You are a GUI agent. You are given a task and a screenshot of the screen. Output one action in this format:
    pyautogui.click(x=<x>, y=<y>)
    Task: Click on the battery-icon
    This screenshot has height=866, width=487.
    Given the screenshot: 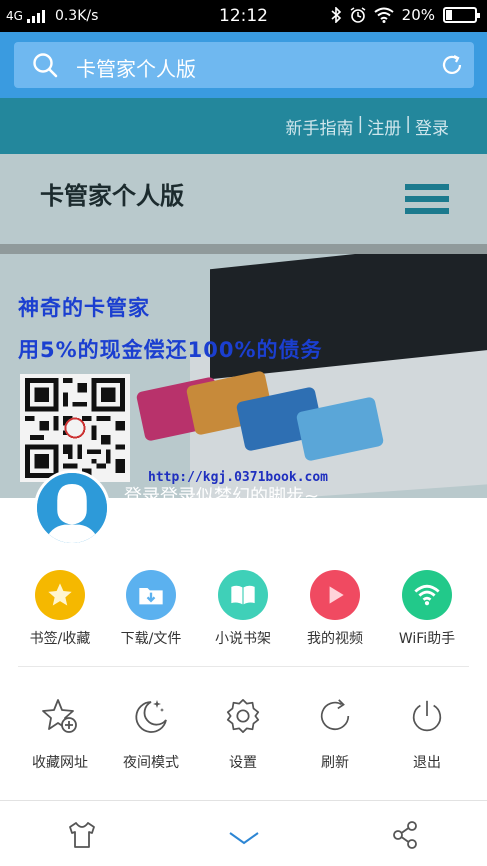 What is the action you would take?
    pyautogui.click(x=461, y=15)
    